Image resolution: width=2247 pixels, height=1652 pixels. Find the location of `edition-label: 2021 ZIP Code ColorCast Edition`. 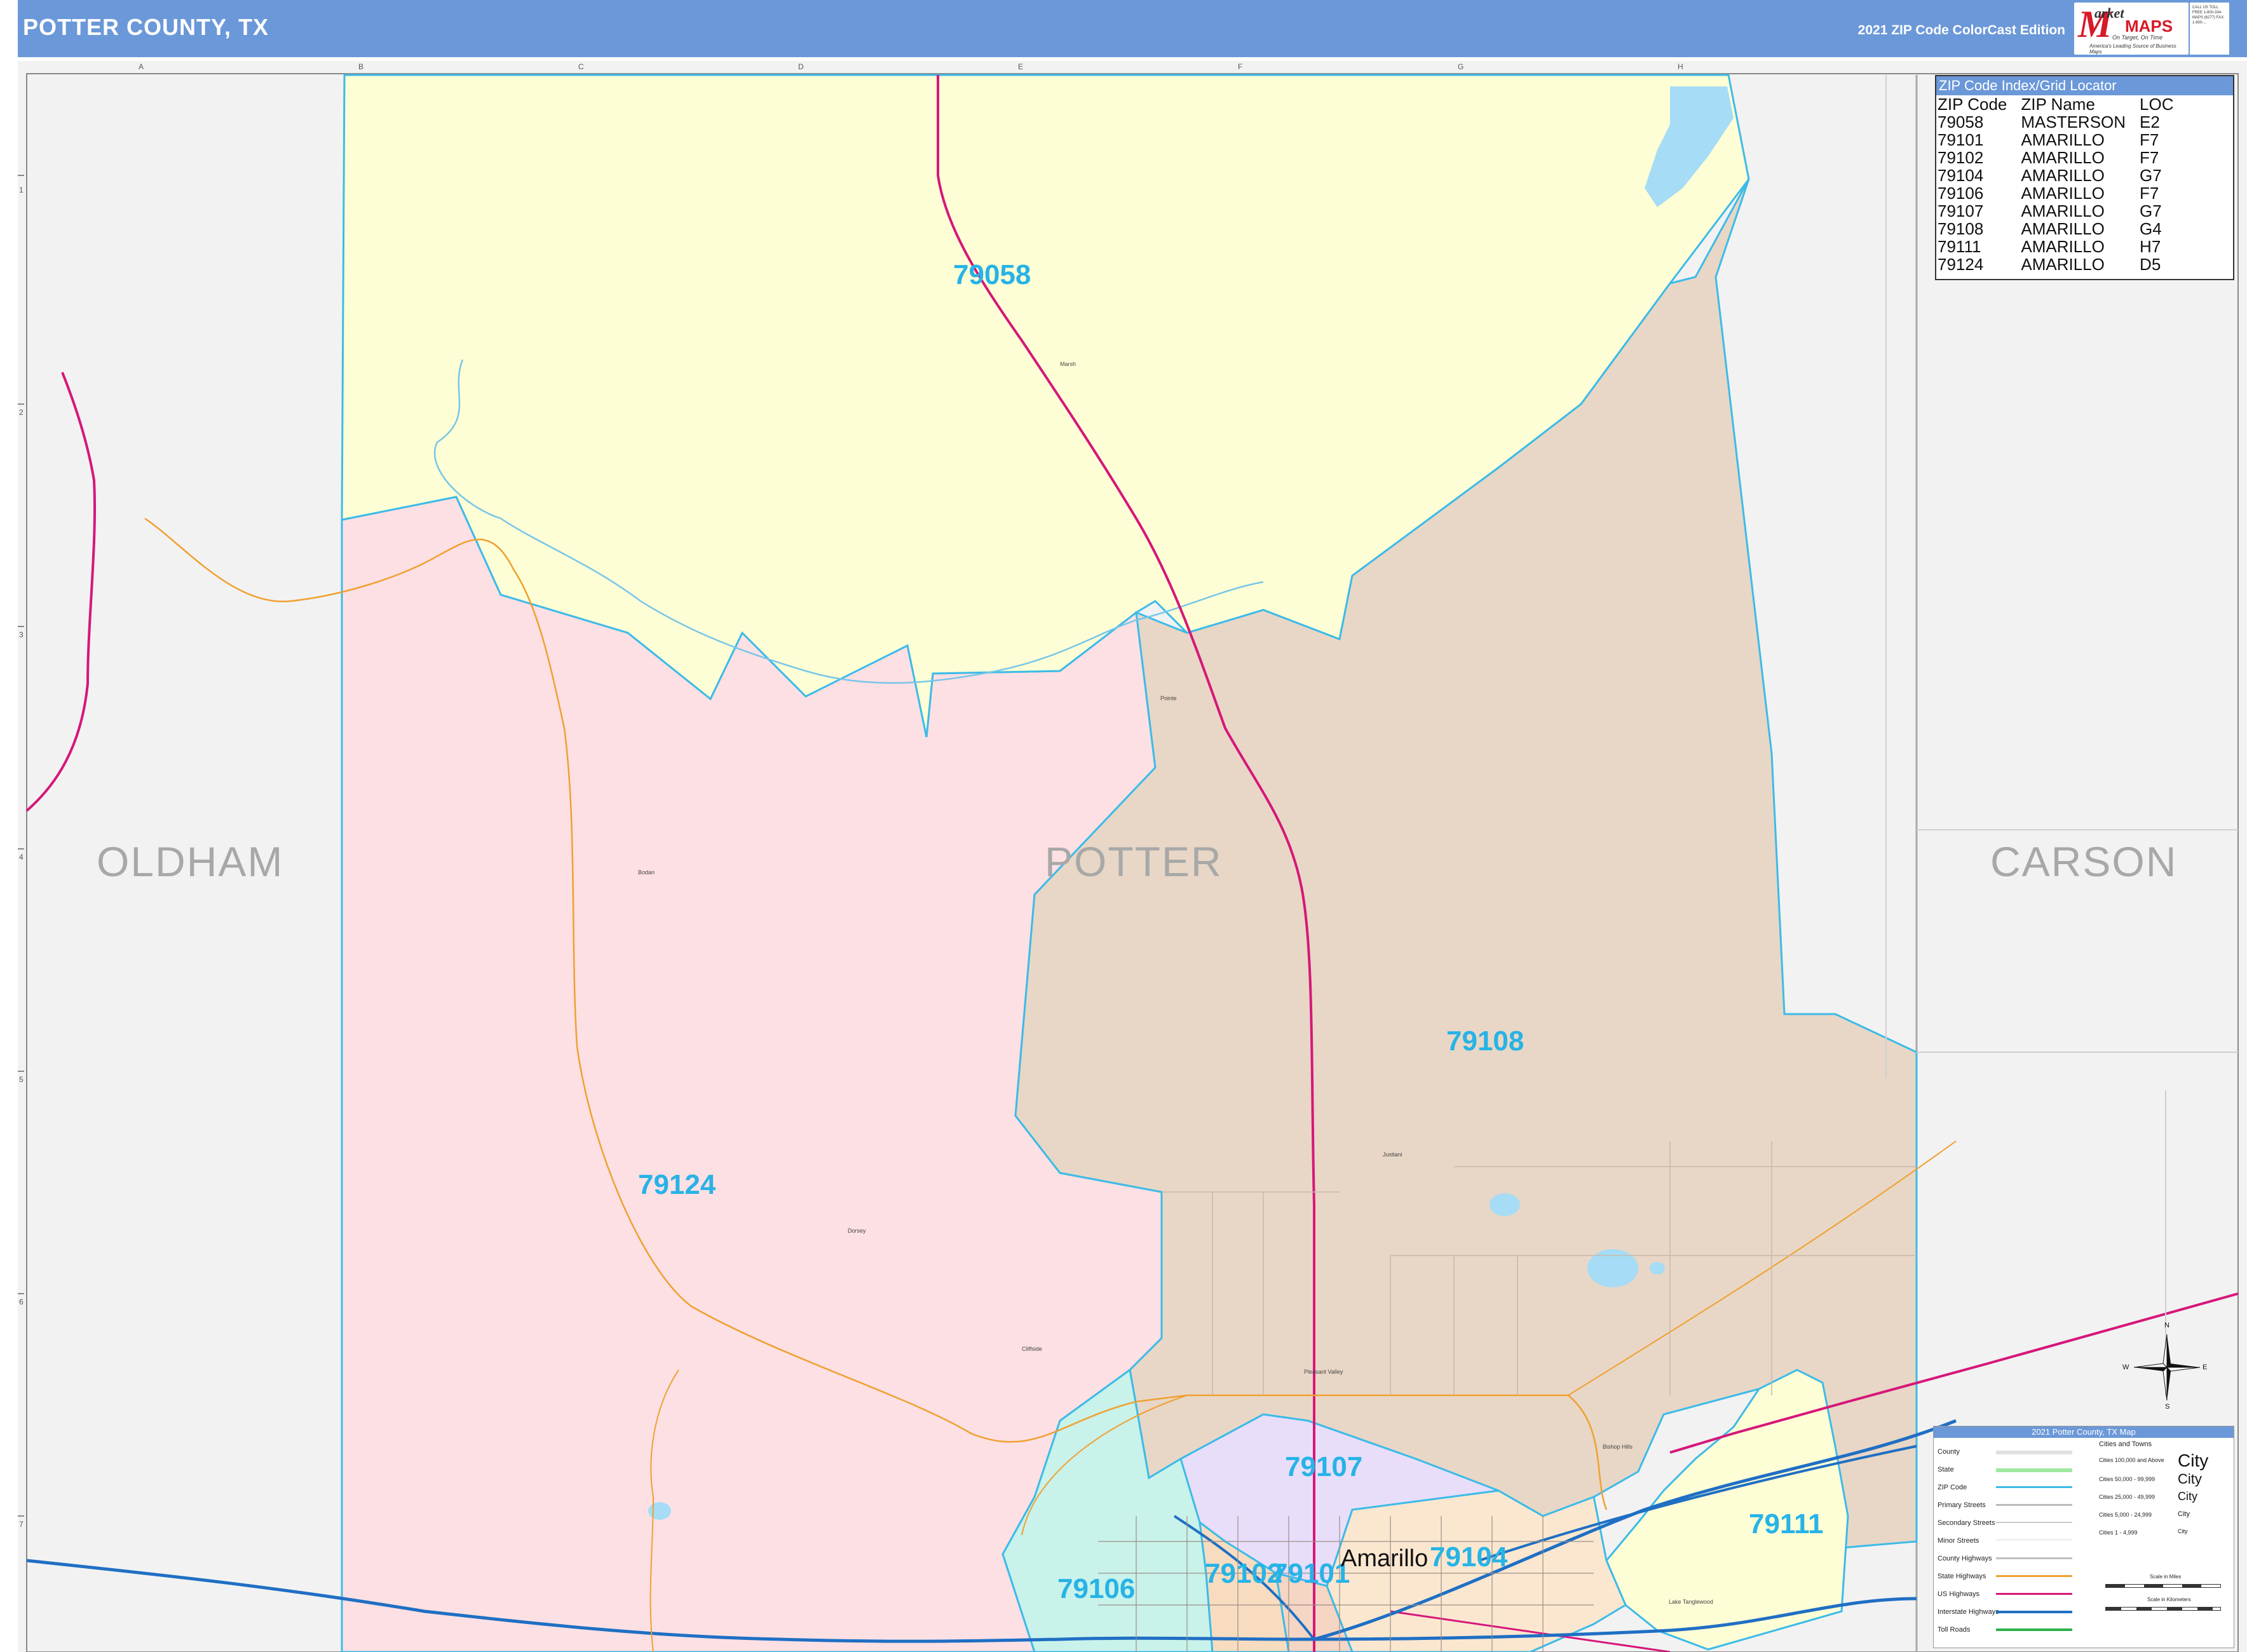

edition-label: 2021 ZIP Code ColorCast Edition is located at coordinates (1961, 30).